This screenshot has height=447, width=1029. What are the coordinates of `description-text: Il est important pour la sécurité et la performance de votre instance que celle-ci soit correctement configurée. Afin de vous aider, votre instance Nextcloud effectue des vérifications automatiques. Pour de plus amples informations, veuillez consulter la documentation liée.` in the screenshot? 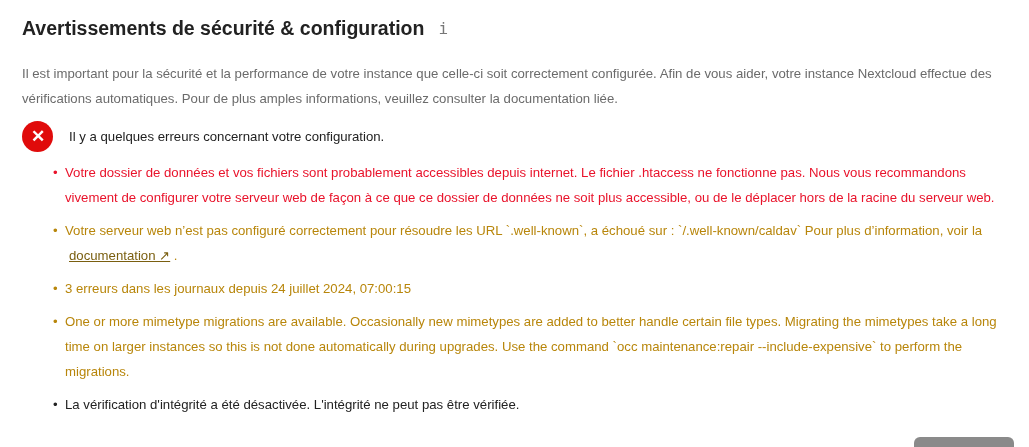 It's located at (507, 87).